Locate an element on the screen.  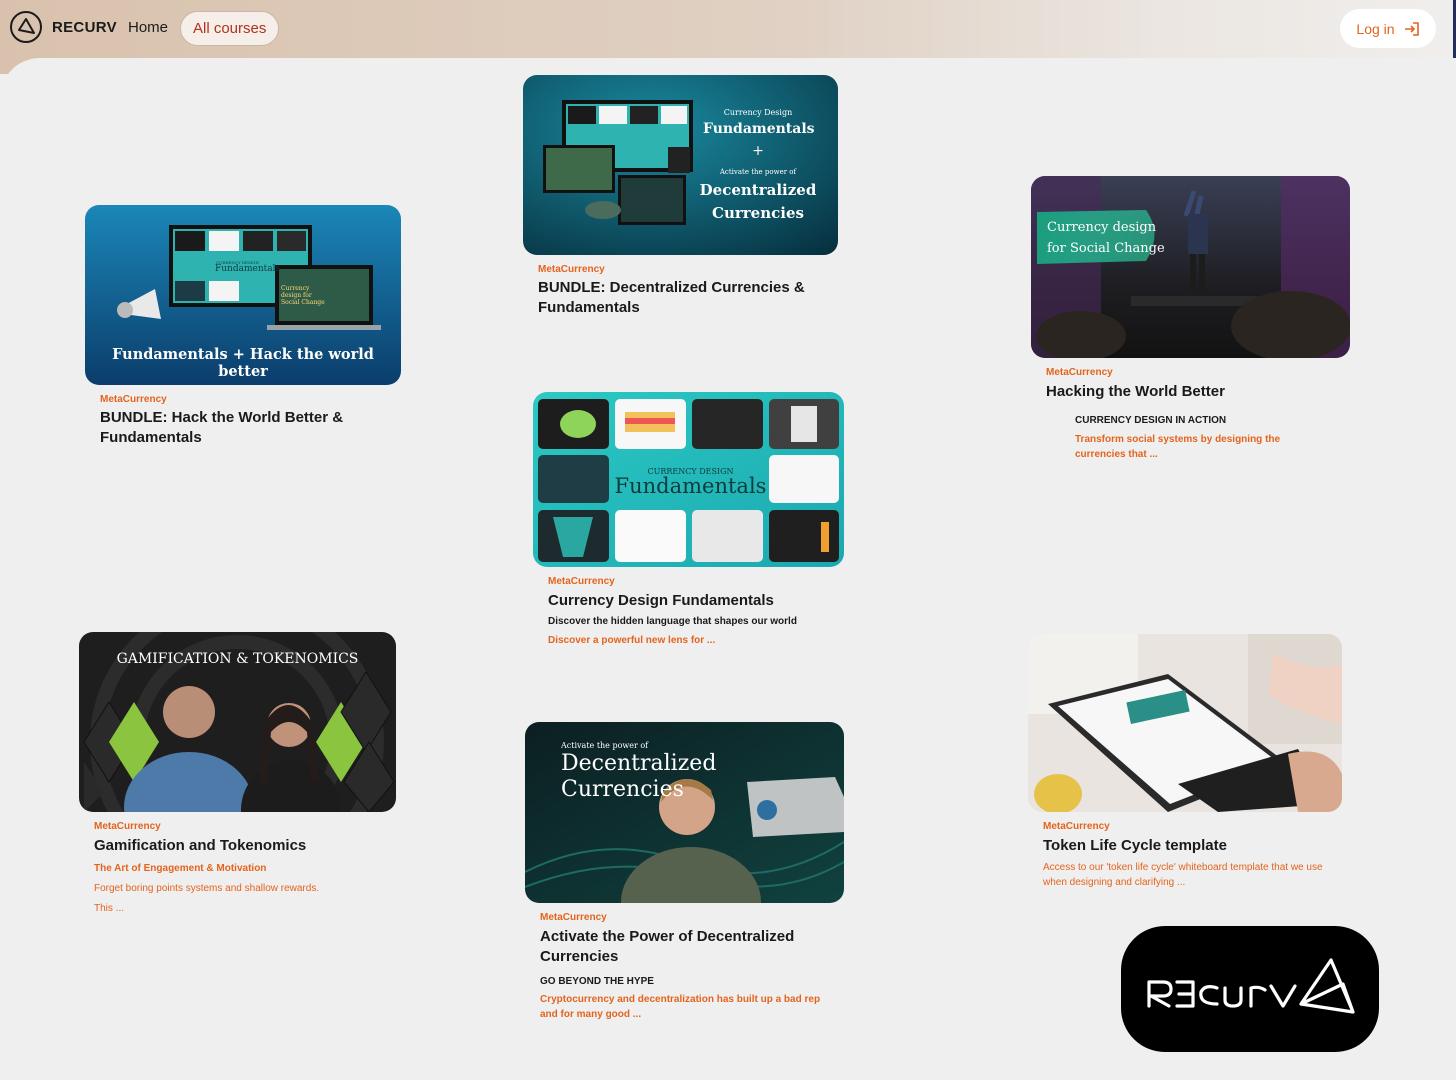
course-subtitle: GO BEYOND THE HYPE is located at coordinates (597, 981).